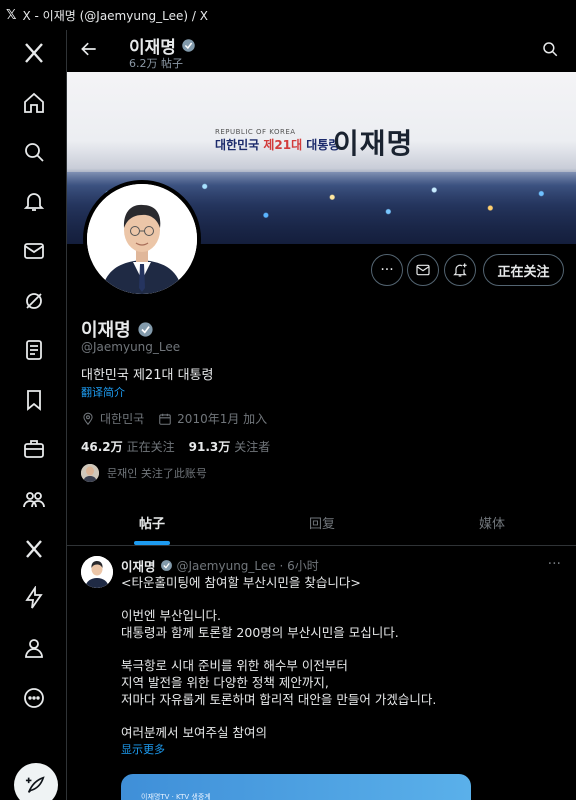 This screenshot has height=800, width=576. Describe the element at coordinates (222, 419) in the screenshot. I see `profile-joined-text: 2010年1月 加入` at that location.